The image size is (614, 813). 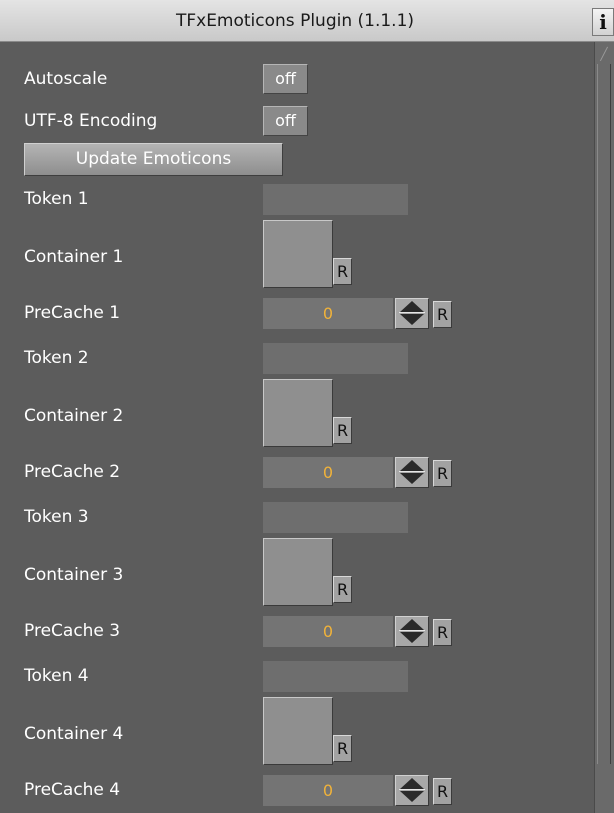 I want to click on precache-label: PreCache 3, so click(x=72, y=631).